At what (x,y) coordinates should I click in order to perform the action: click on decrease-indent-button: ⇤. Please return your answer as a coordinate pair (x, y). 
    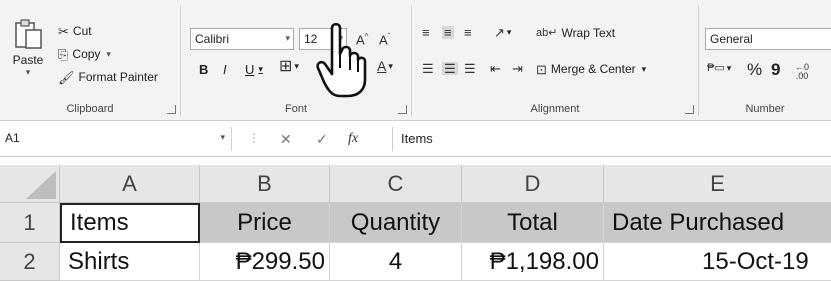
    Looking at the image, I should click on (495, 68).